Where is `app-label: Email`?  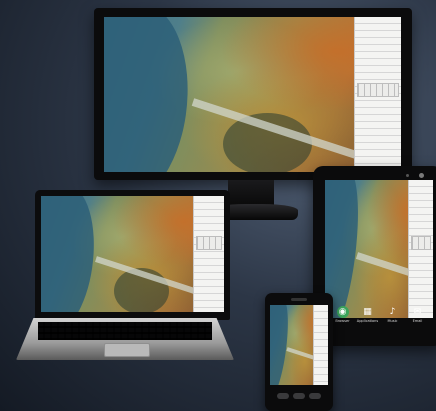 app-label: Email is located at coordinates (417, 321).